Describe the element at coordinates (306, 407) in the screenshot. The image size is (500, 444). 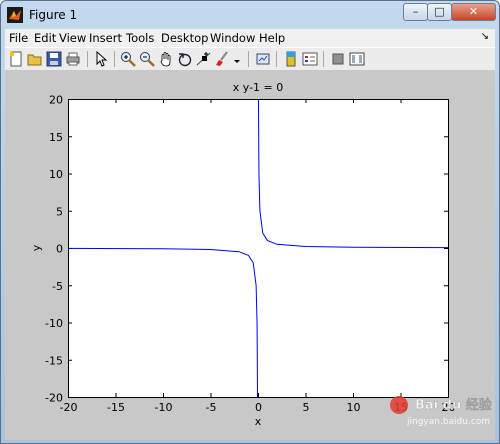
I see `x-tick-label: 5` at that location.